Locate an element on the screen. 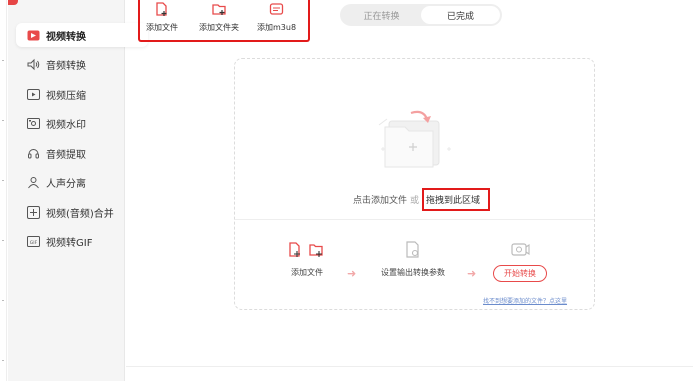 The image size is (693, 381). add-m3u8-label: 添加m3u8 is located at coordinates (277, 27).